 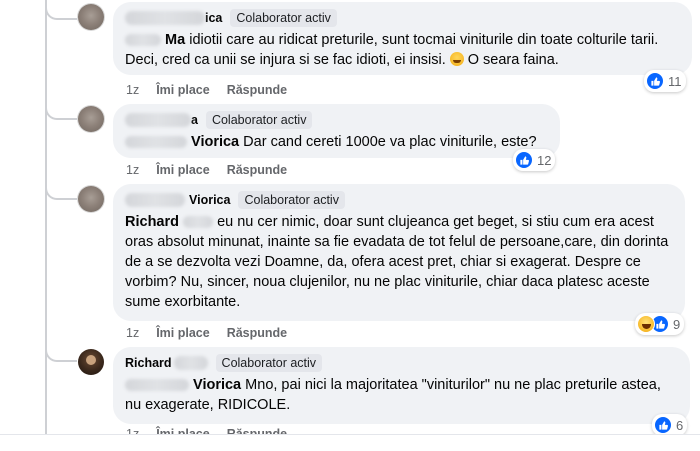 I want to click on reaction-summary: 12, so click(x=534, y=160).